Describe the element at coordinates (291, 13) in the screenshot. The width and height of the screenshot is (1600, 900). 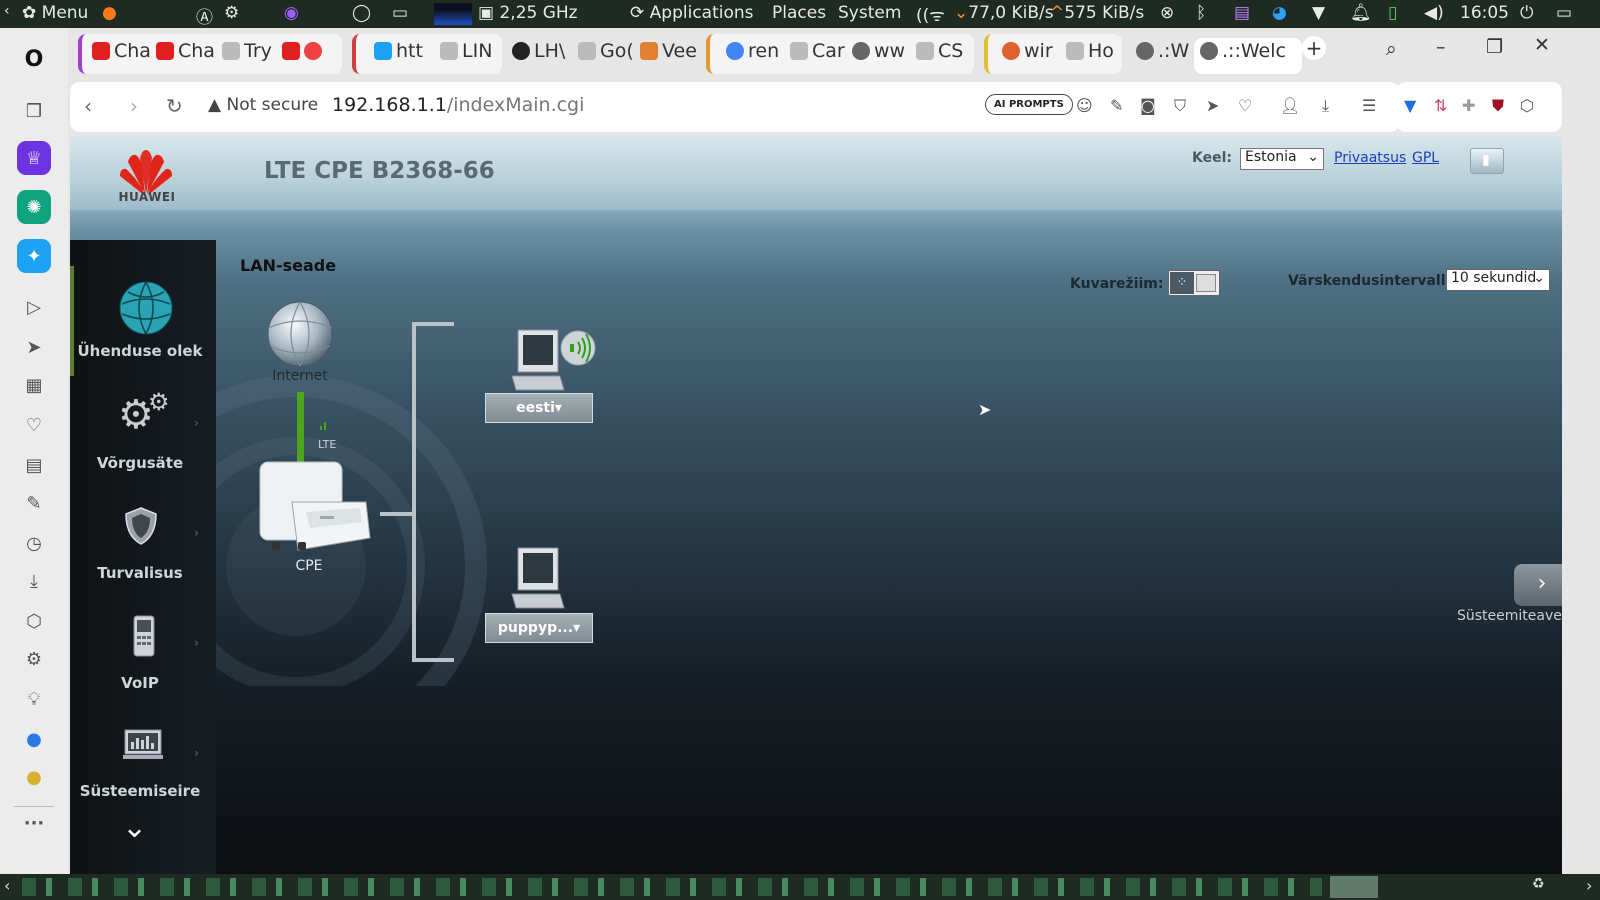
I see `tor-icon: ◉` at that location.